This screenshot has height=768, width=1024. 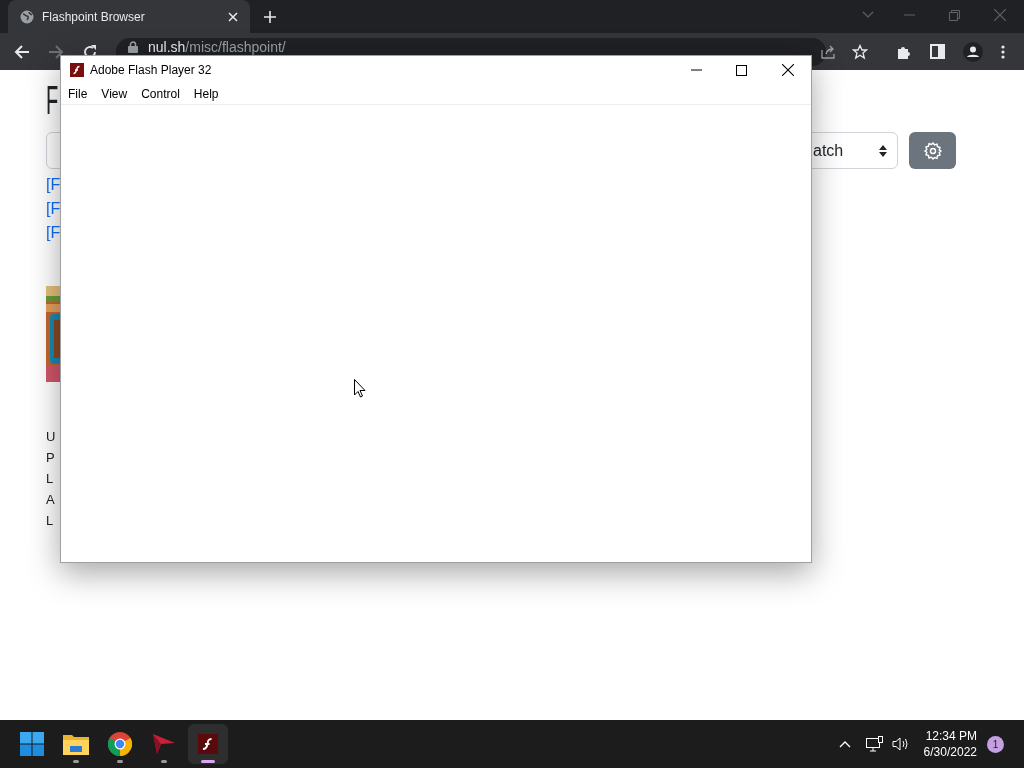 I want to click on menu-item: Control, so click(x=160, y=94).